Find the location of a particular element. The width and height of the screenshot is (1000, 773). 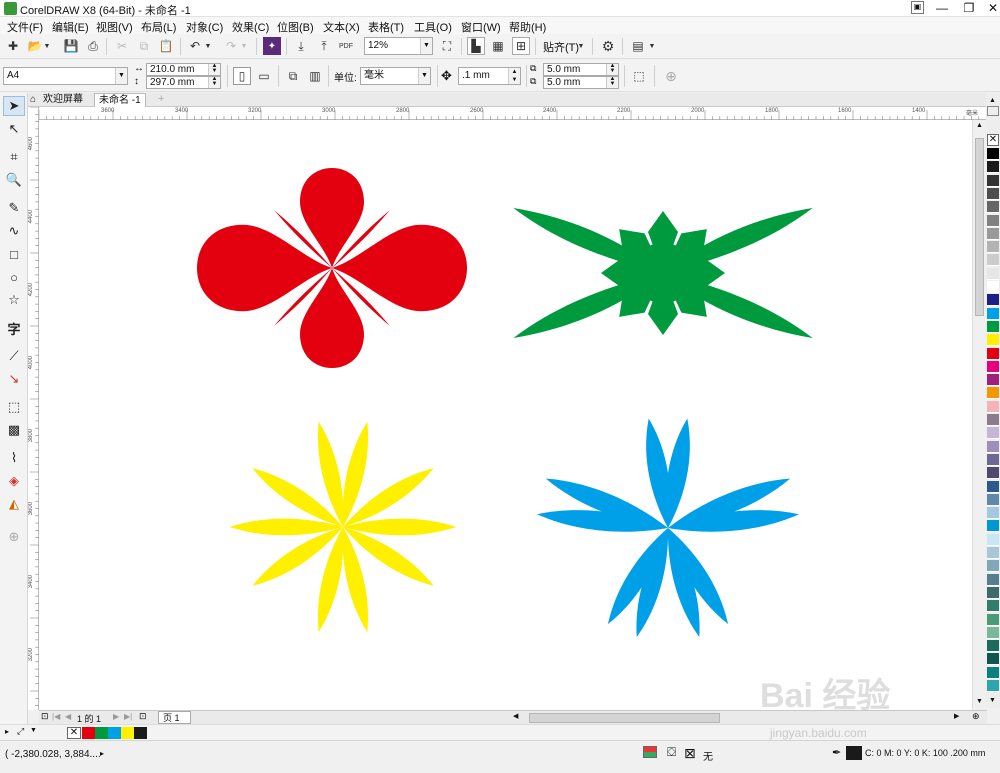

export-icon: ⤒ is located at coordinates (324, 46).